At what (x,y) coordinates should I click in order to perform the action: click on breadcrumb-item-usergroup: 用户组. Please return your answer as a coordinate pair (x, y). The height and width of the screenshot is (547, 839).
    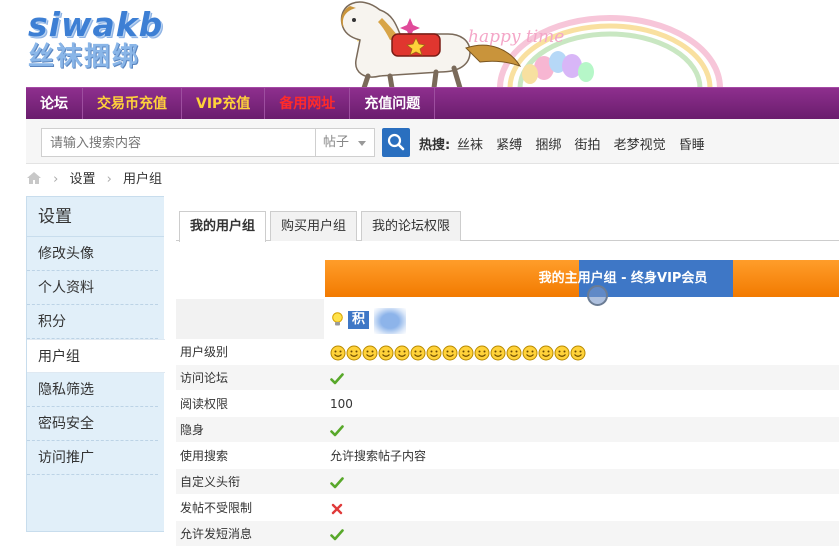
    Looking at the image, I should click on (142, 179).